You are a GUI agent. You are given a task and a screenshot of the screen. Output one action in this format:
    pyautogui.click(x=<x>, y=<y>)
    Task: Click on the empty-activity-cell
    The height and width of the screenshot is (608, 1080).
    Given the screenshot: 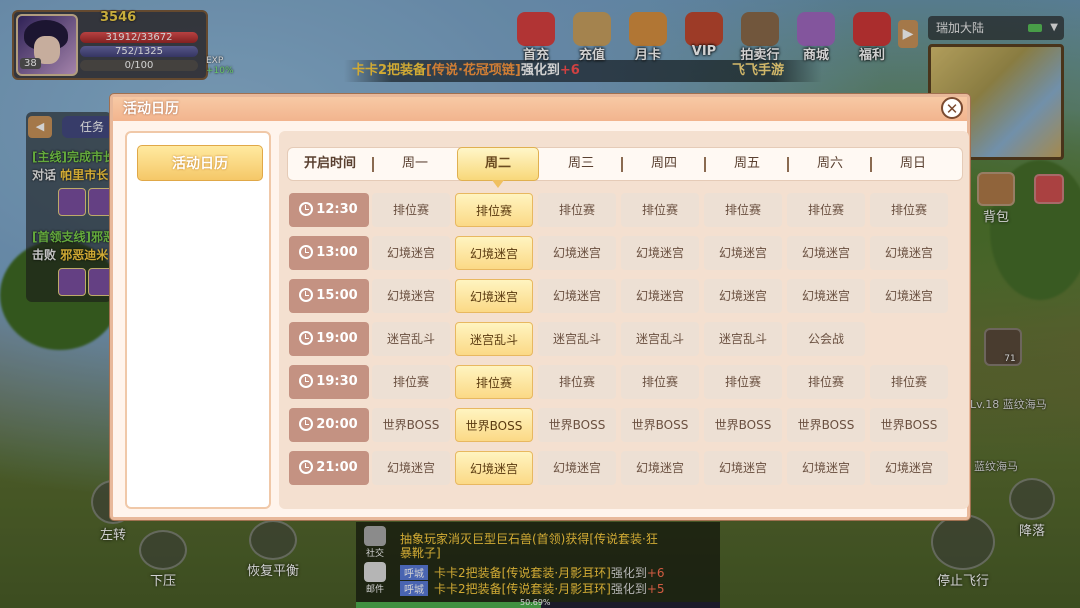 What is the action you would take?
    pyautogui.click(x=909, y=339)
    